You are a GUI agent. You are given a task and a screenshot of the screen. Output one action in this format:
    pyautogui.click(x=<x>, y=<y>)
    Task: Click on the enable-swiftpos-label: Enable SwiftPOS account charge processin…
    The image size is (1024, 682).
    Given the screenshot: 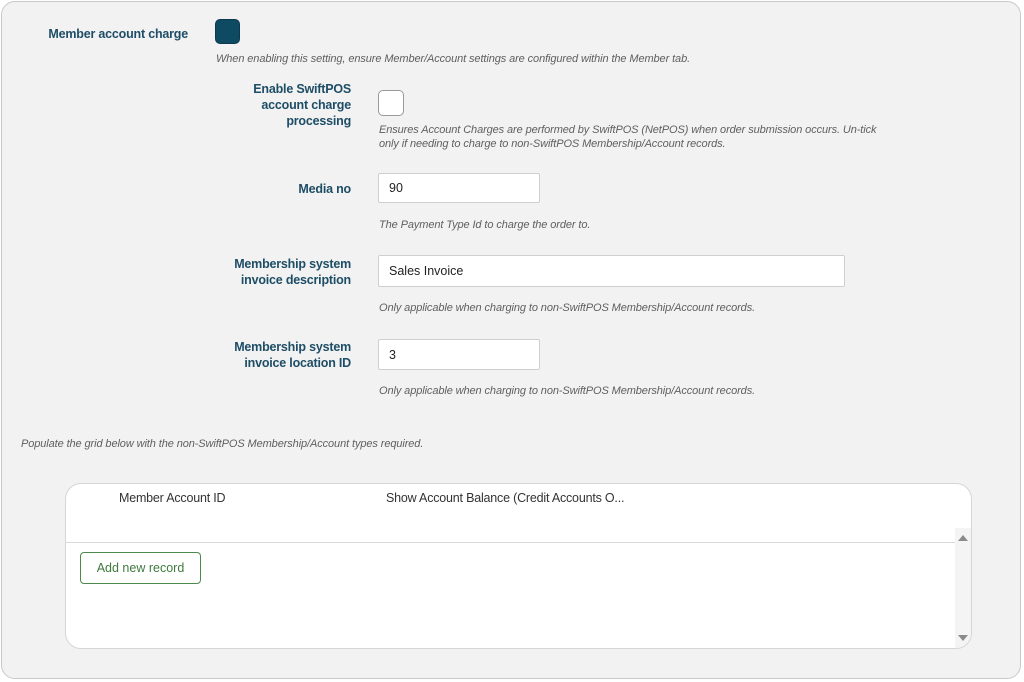 What is the action you would take?
    pyautogui.click(x=276, y=105)
    